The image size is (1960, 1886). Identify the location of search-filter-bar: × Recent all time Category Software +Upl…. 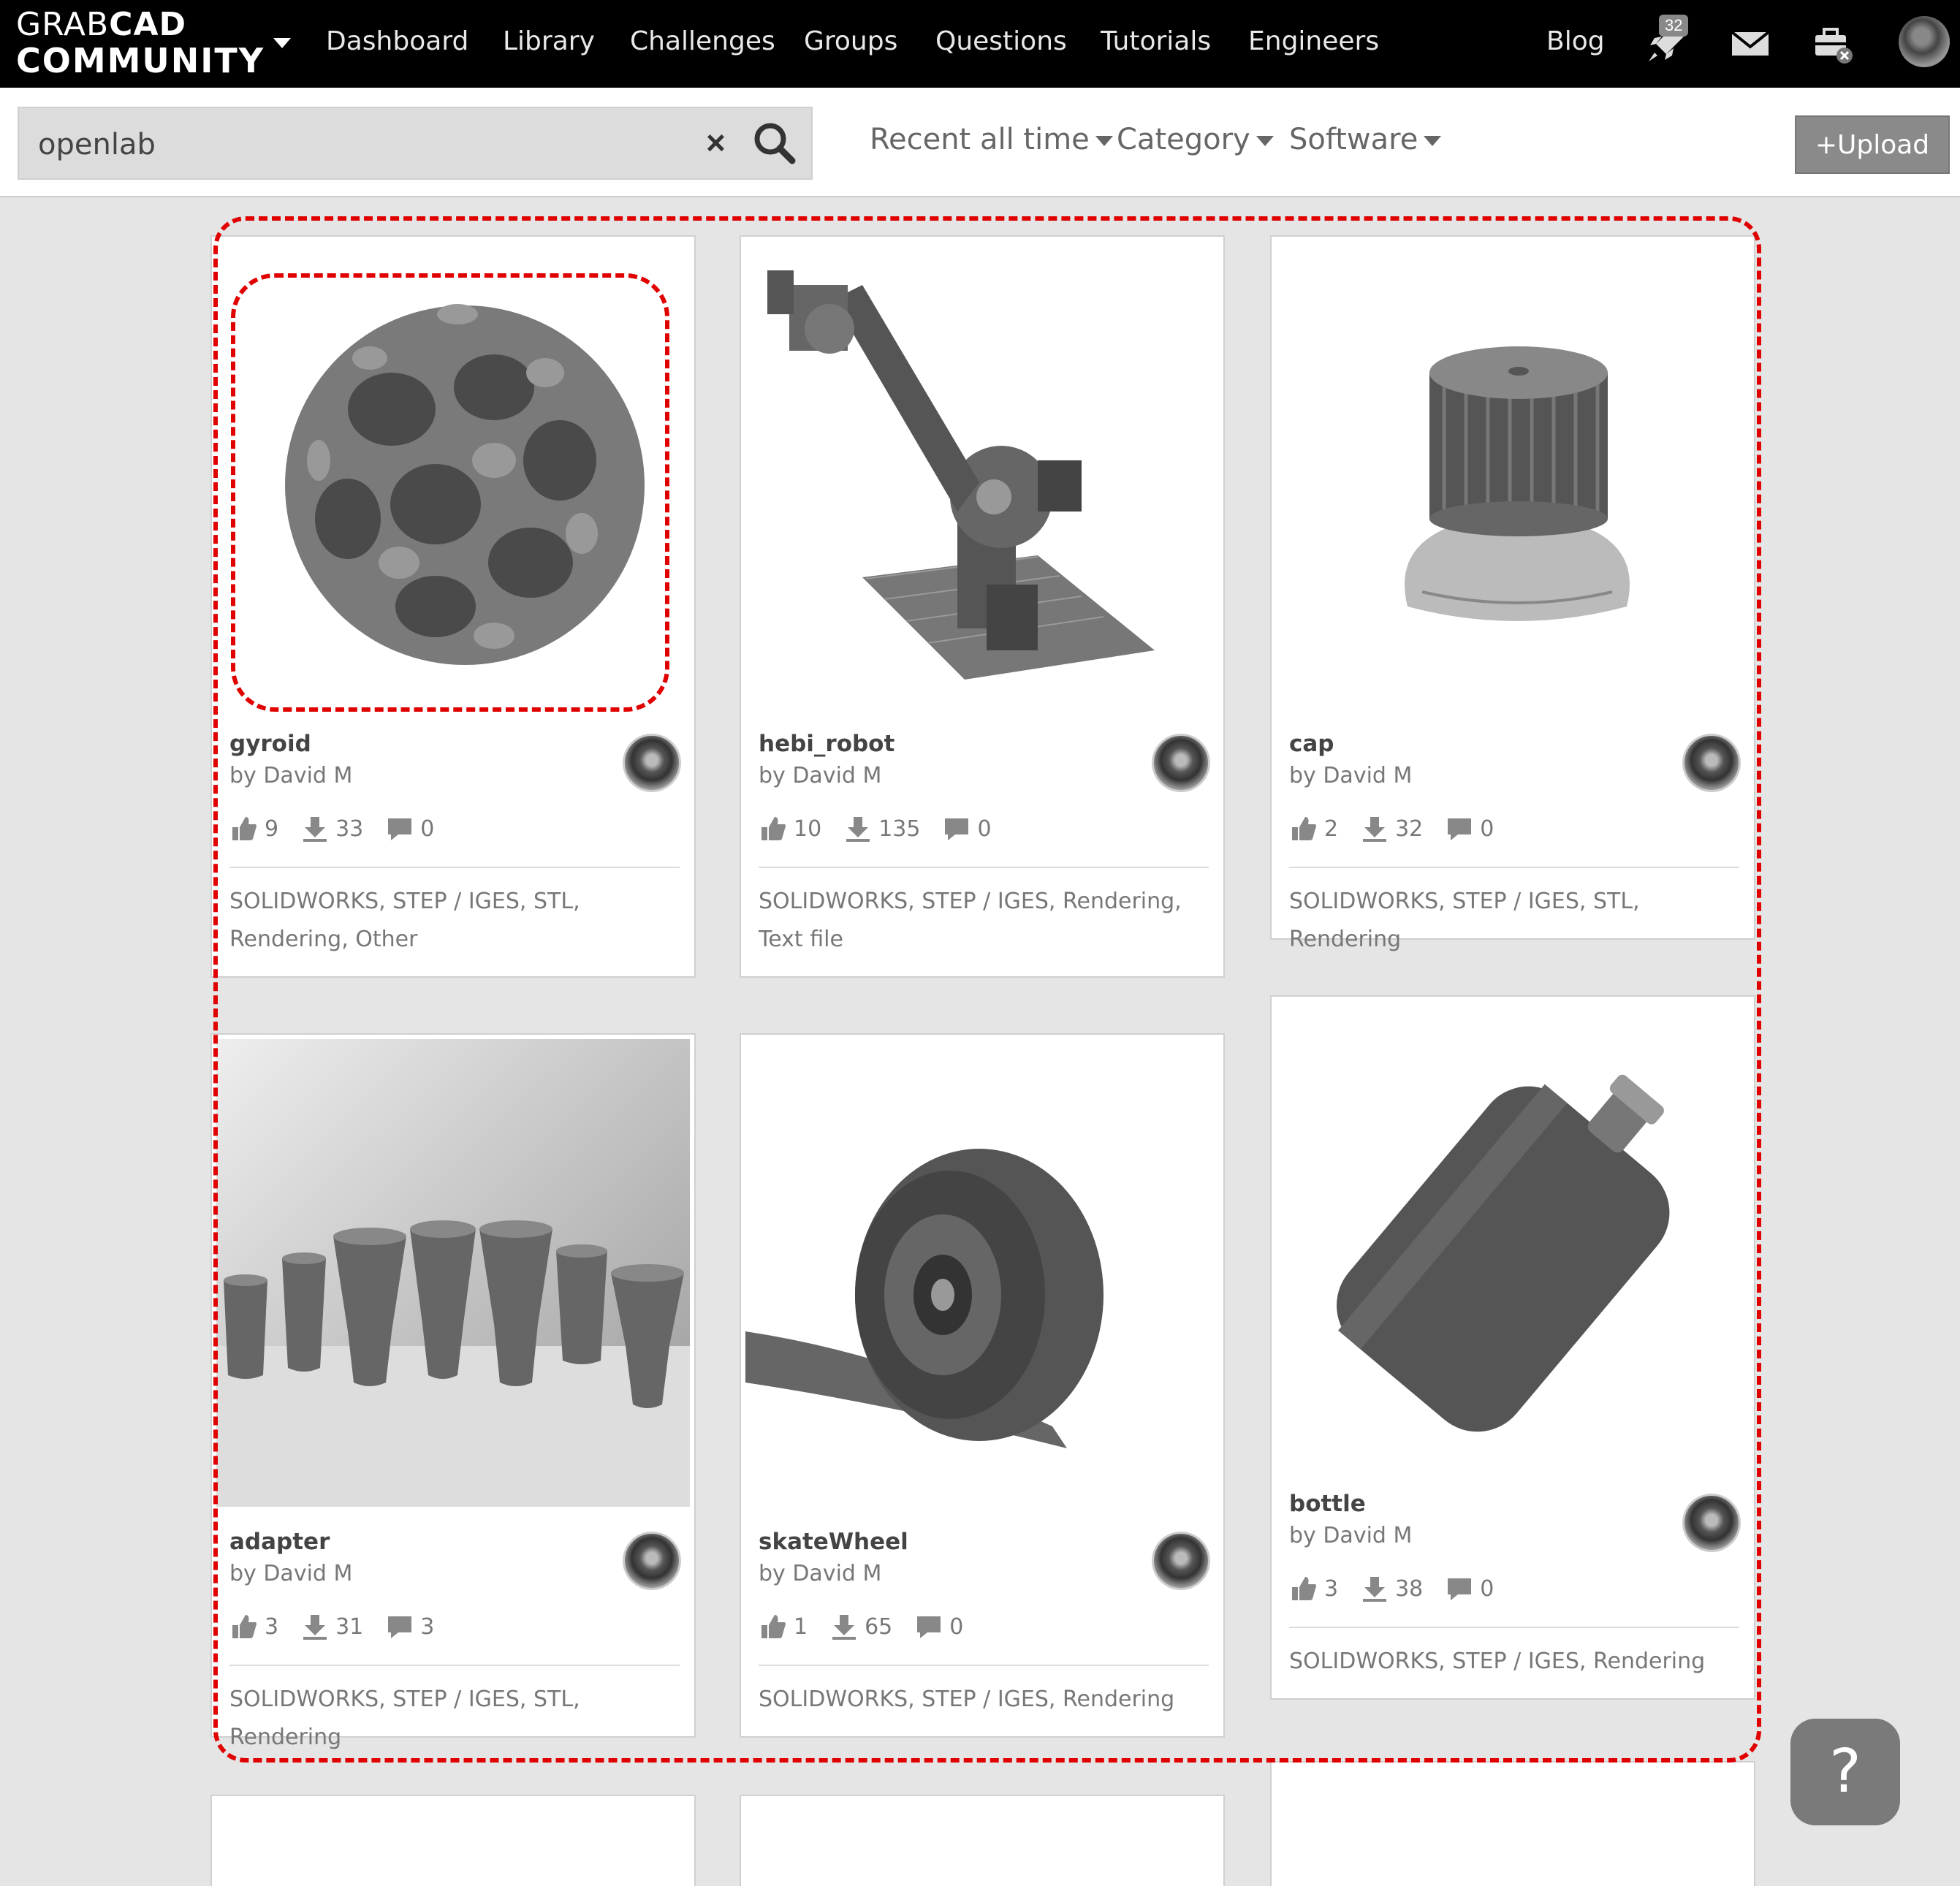
(980, 142).